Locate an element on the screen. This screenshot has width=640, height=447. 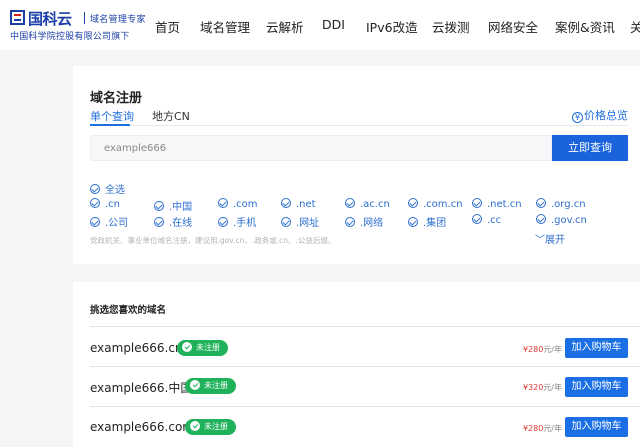
price-overview-label: 价格总览 is located at coordinates (606, 115).